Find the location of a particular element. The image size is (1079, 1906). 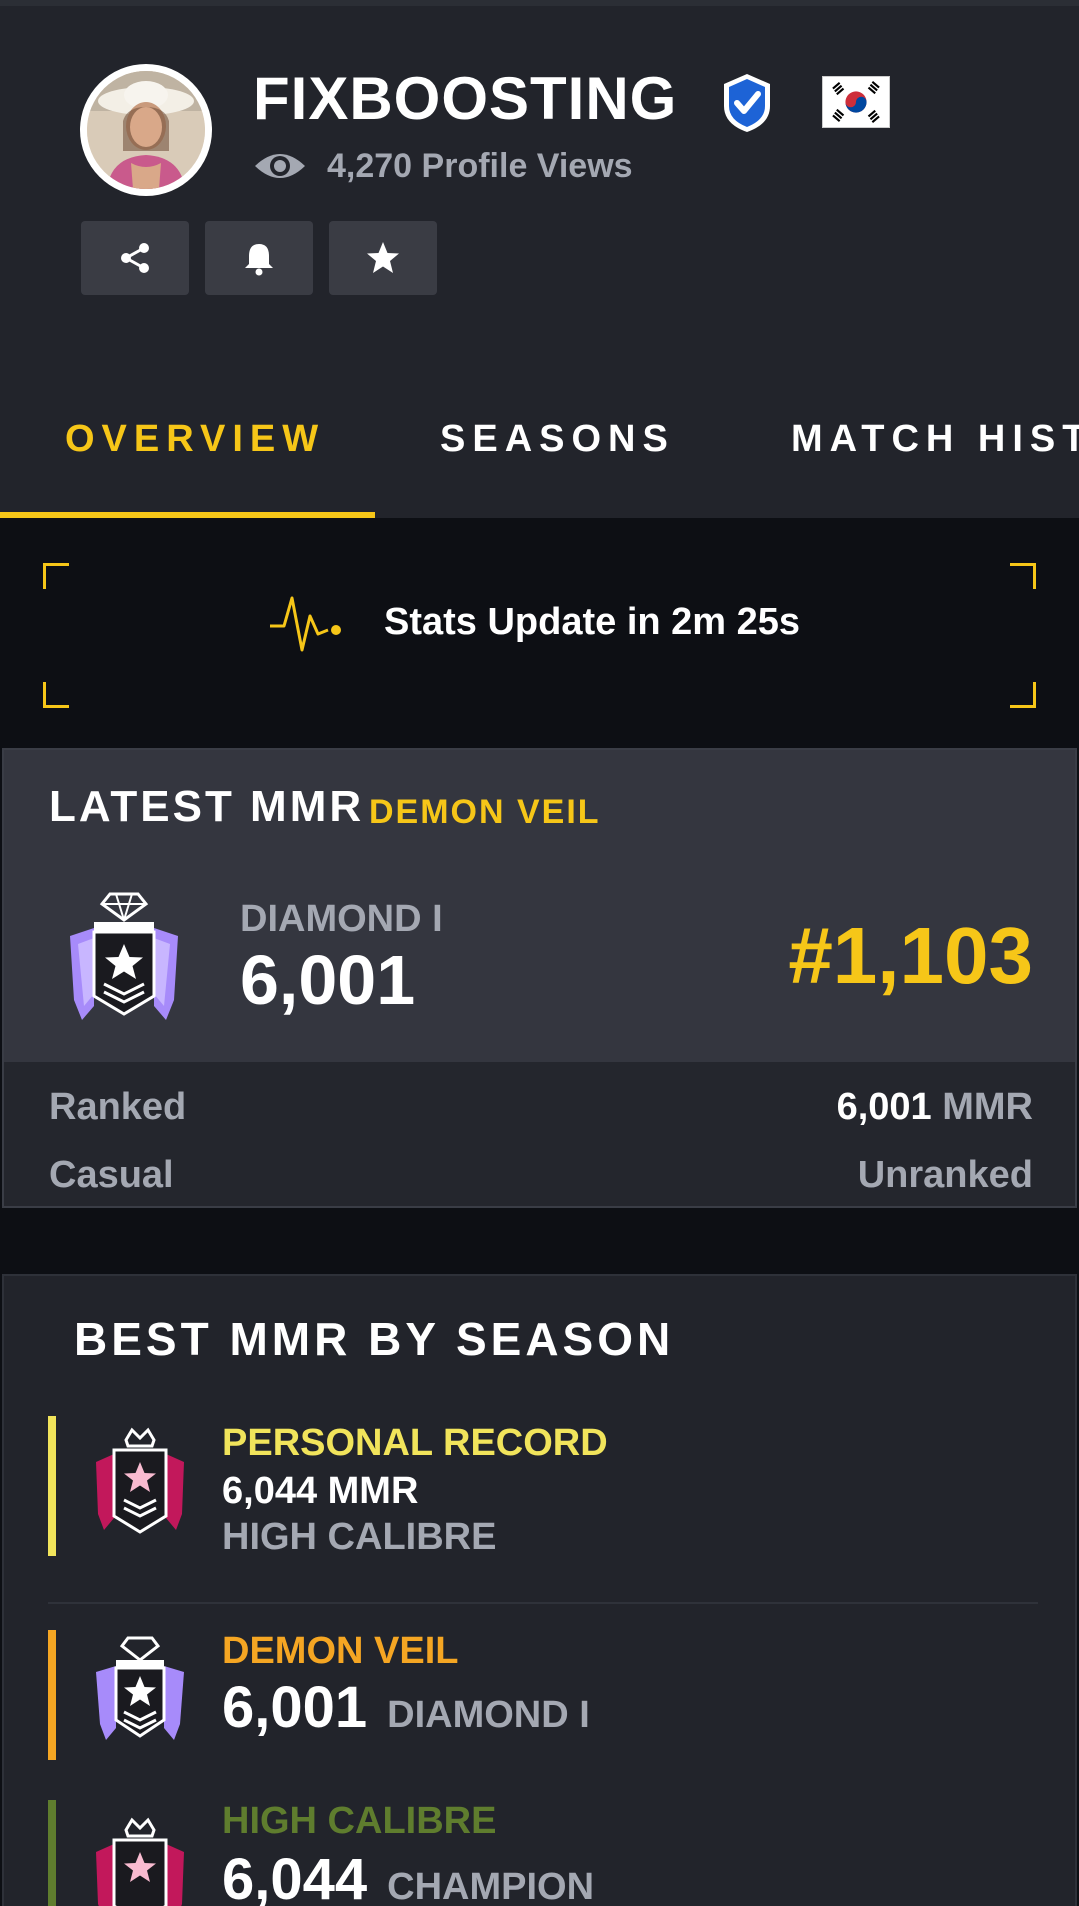

list-item: DEMON VEIL 6,001 DIAMOND I is located at coordinates (543, 1696).